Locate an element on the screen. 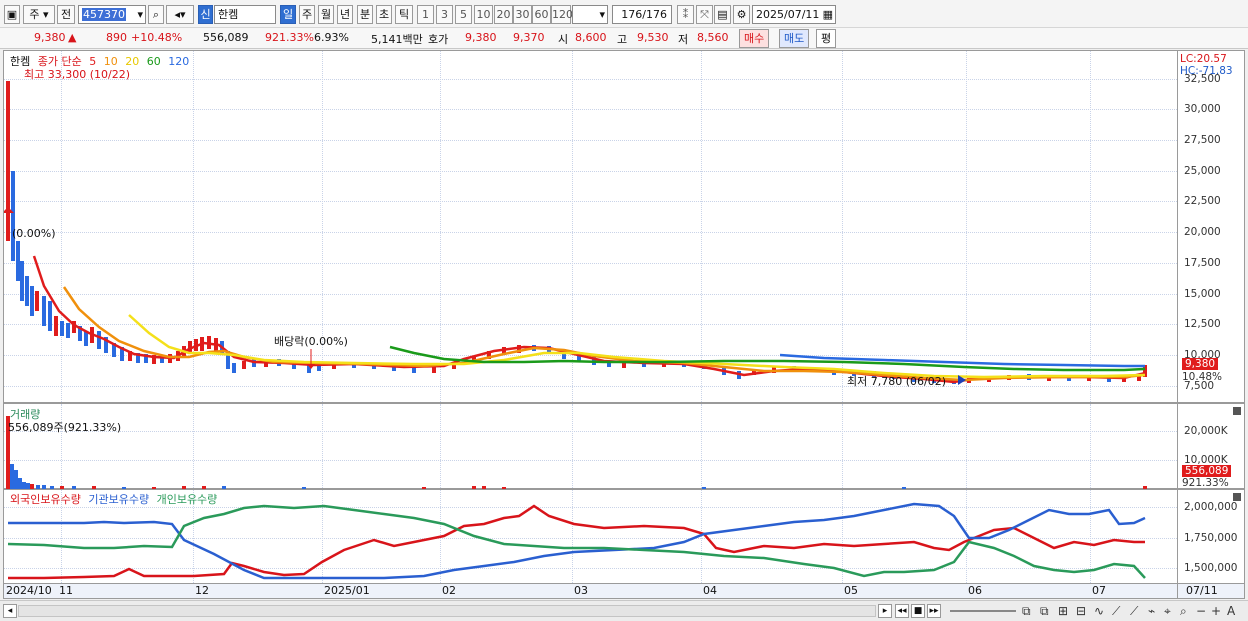 The height and width of the screenshot is (621, 1248). amount-value: 5,141백만 is located at coordinates (397, 39).